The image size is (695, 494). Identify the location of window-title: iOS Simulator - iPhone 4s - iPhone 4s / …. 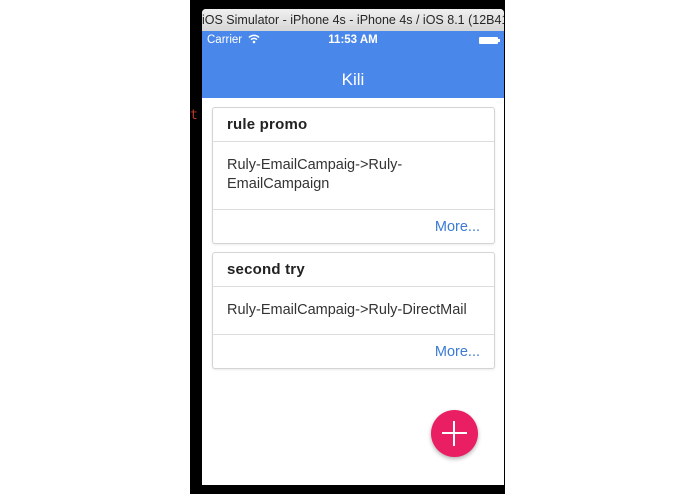
(353, 20).